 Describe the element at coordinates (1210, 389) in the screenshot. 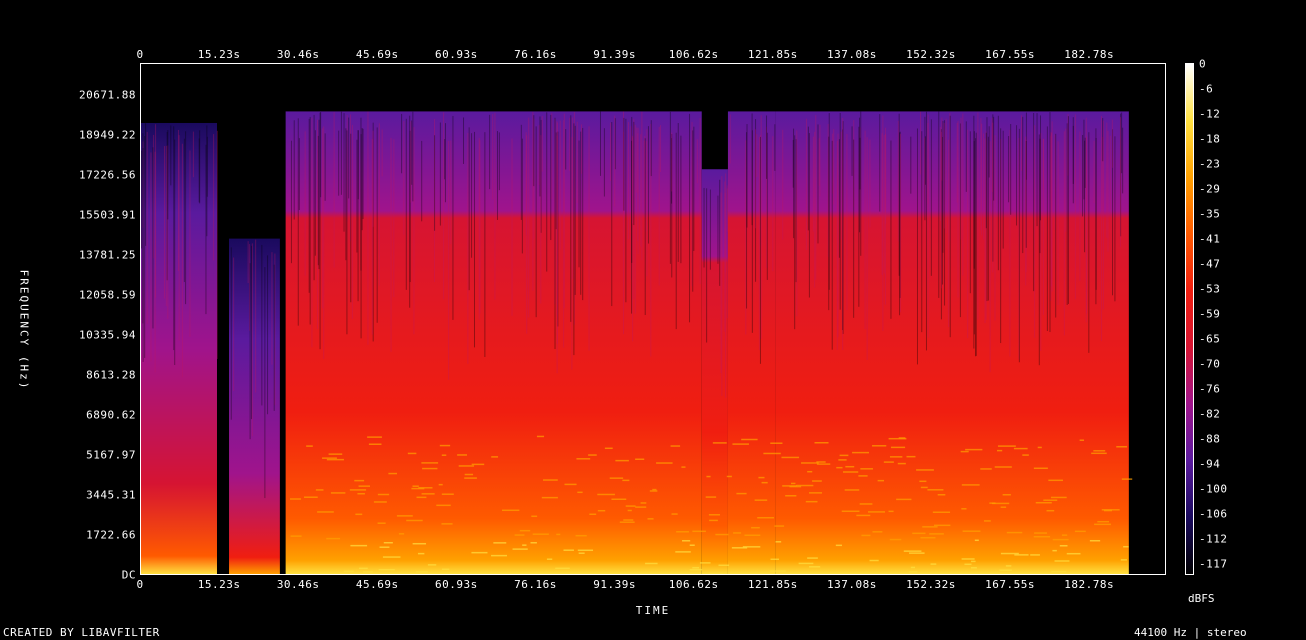

I see `colorbar-tick-label: -76` at that location.